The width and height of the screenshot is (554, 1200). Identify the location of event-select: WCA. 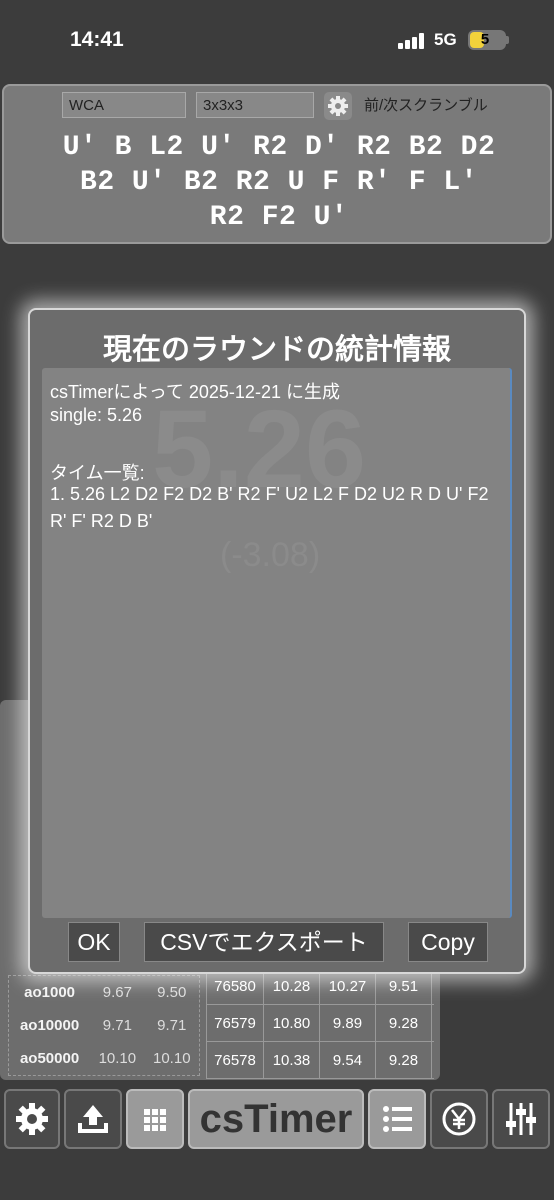
(124, 105).